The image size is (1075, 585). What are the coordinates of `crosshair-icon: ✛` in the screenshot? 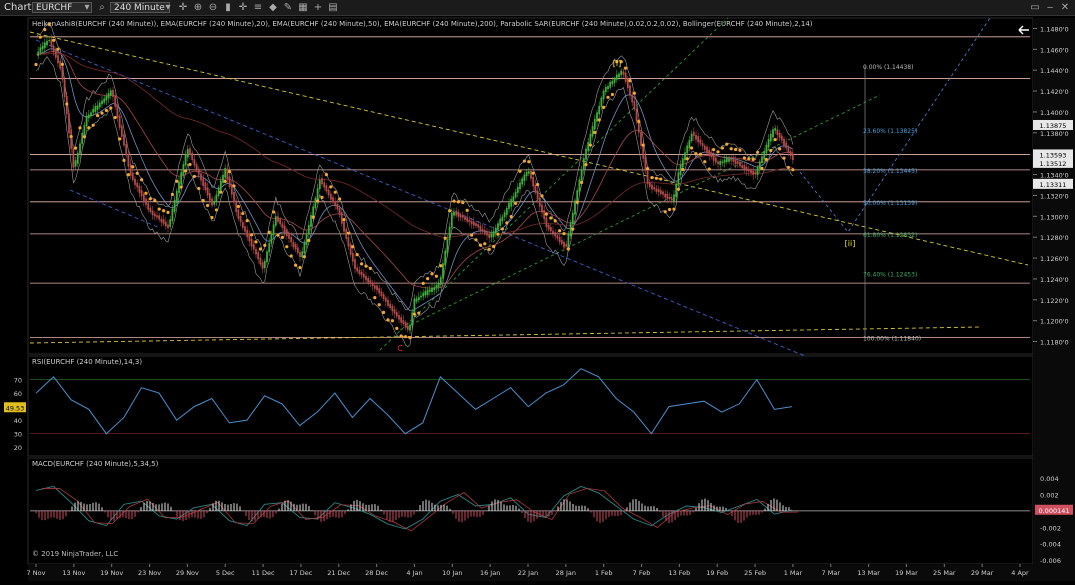 It's located at (183, 7).